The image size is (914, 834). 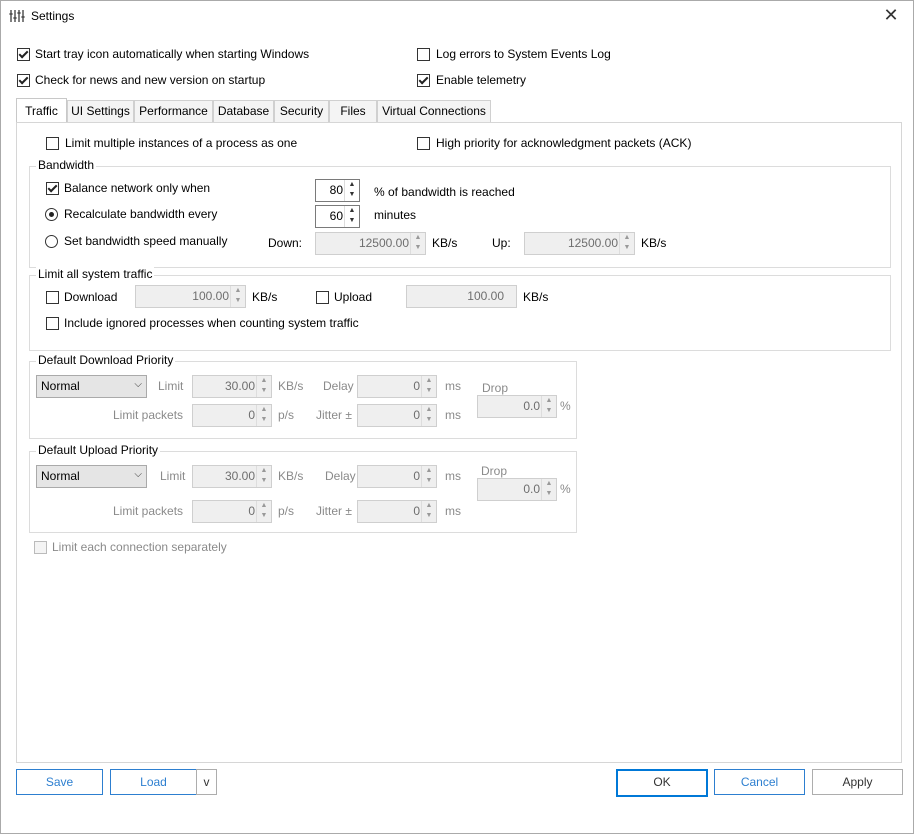 I want to click on start-tray-checkbox, so click(x=23, y=54).